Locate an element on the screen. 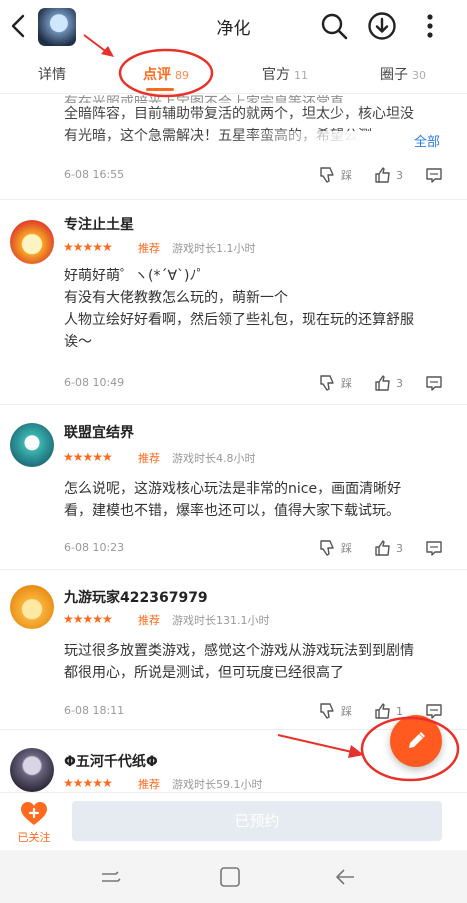 The width and height of the screenshot is (467, 903). text-fade is located at coordinates (325, 142).